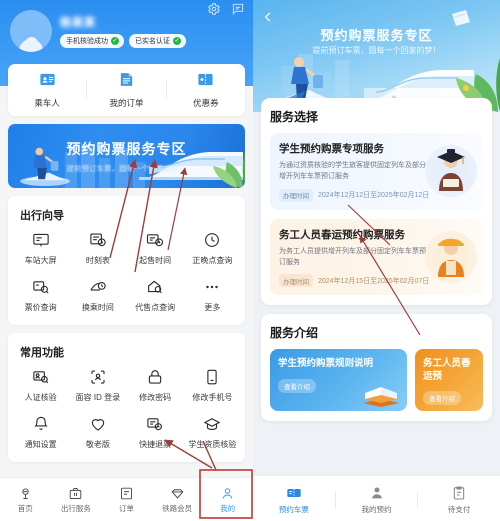 The image size is (500, 521). What do you see at coordinates (212, 385) in the screenshot?
I see `func-item-change-phone: 修改手机号` at bounding box center [212, 385].